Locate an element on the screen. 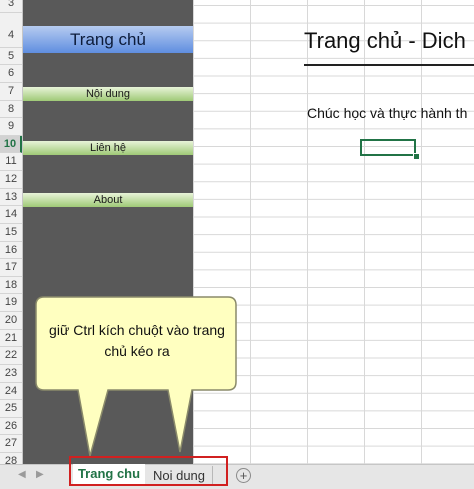 The height and width of the screenshot is (489, 474). nav-button-about: About is located at coordinates (108, 200).